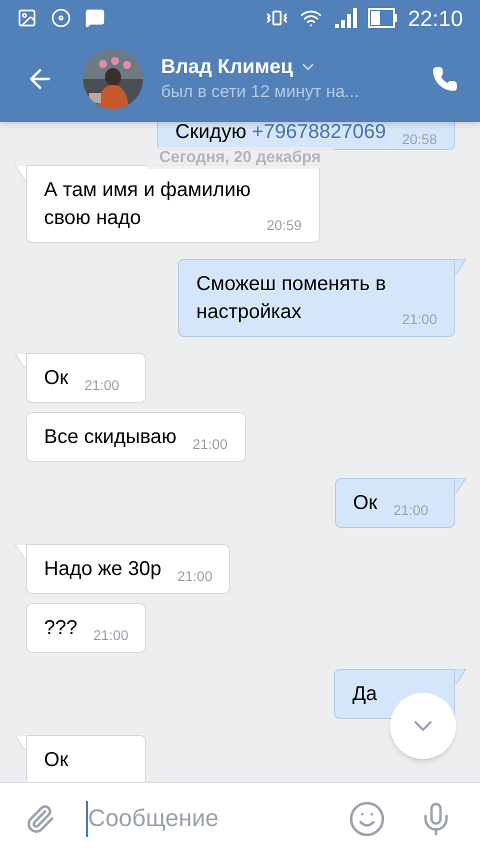 The image size is (480, 854). I want to click on text-cursor, so click(87, 818).